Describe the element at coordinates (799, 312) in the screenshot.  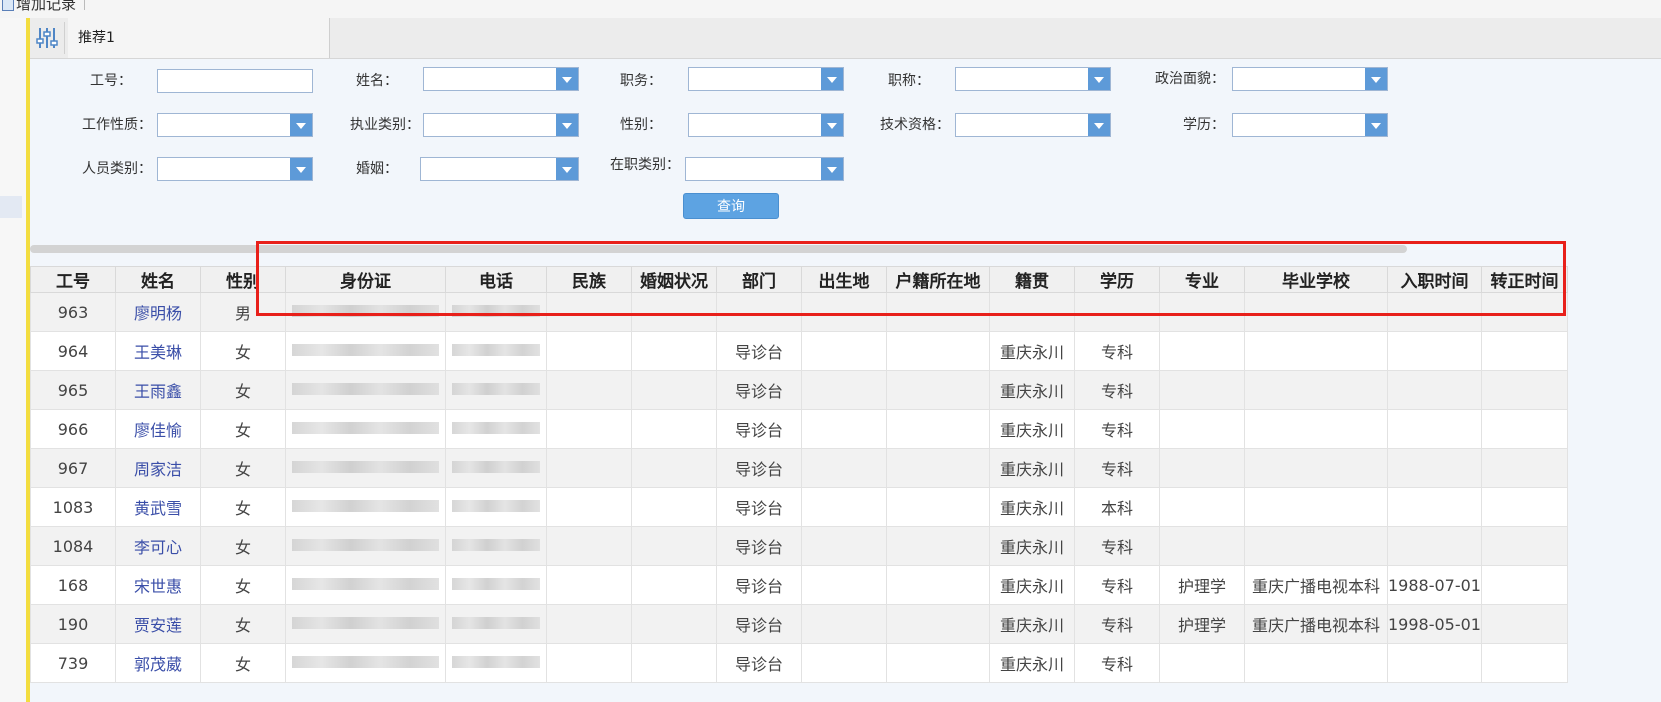
I see `table-row: 963 廖明杨男` at that location.